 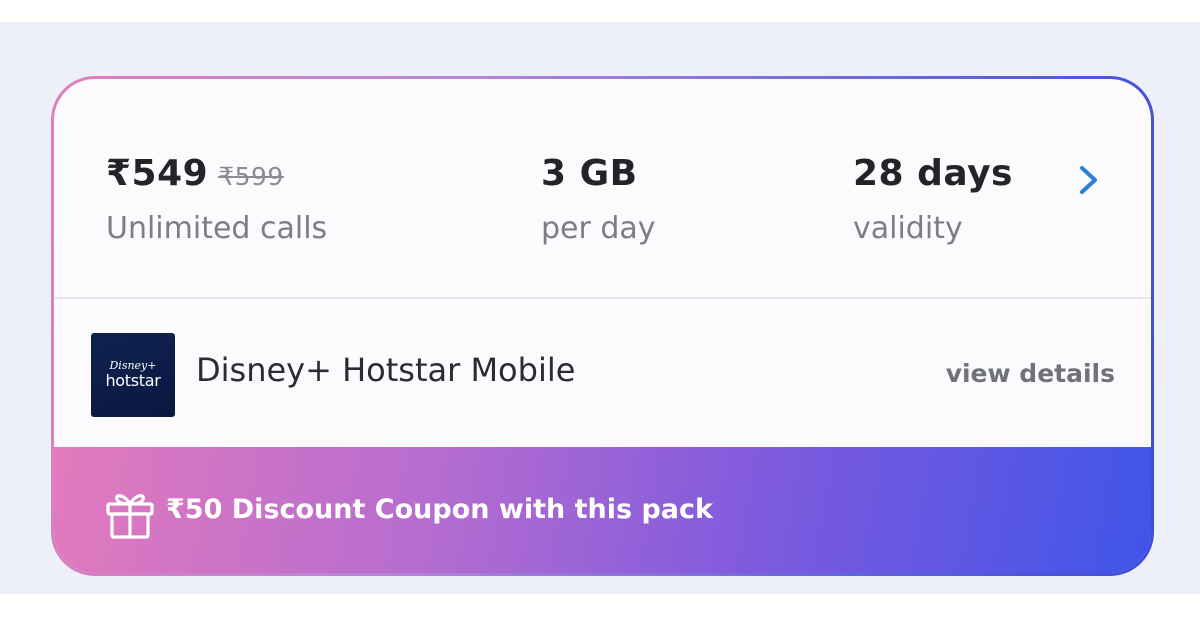 I want to click on price-subtitle: Unlimited calls, so click(x=217, y=228).